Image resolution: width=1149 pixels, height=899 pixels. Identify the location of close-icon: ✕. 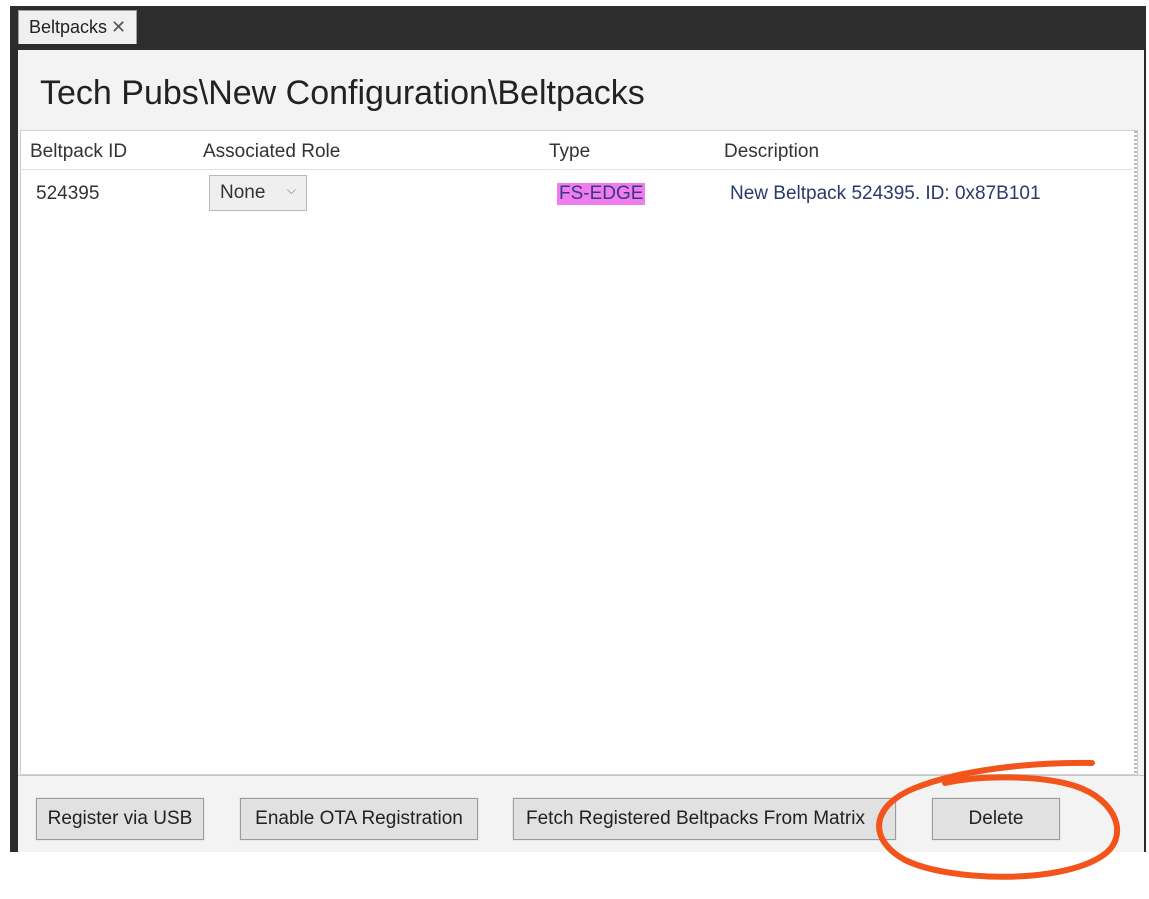
(118, 27).